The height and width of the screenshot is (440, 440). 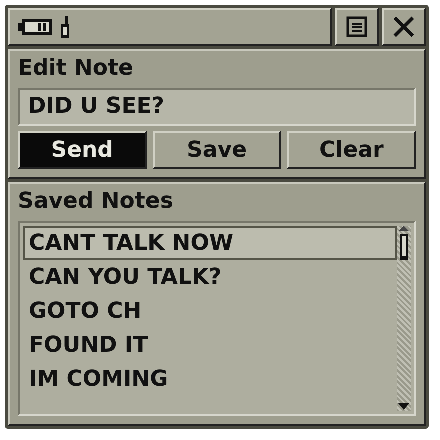 What do you see at coordinates (210, 345) in the screenshot?
I see `note-item: FOUND IT` at bounding box center [210, 345].